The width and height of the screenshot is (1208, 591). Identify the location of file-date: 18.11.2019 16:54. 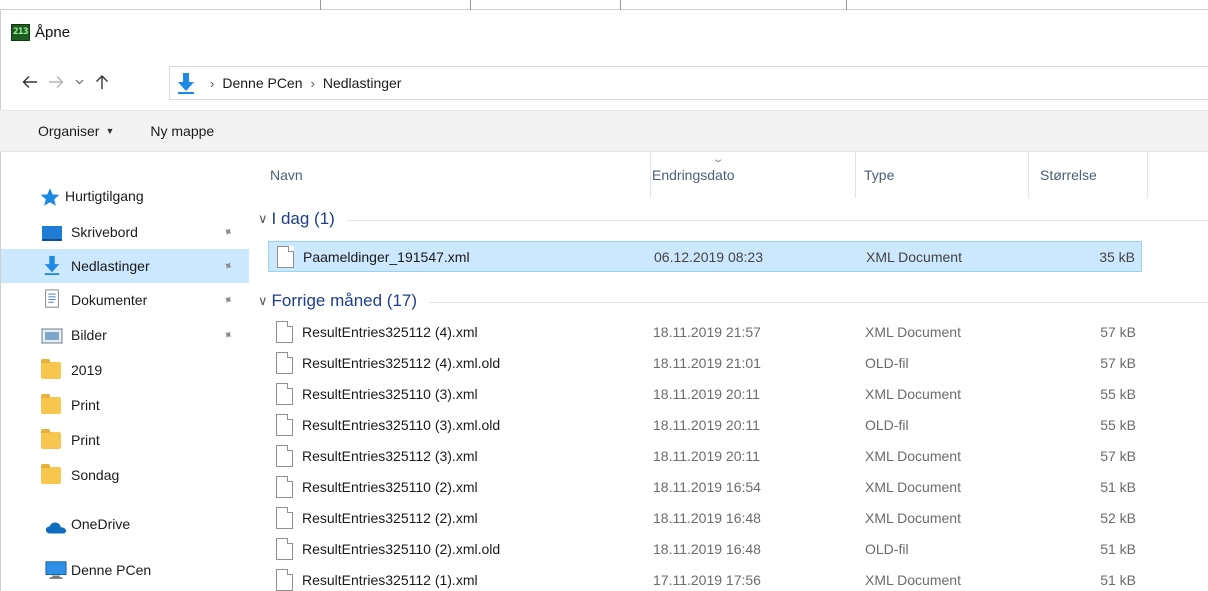
(707, 487).